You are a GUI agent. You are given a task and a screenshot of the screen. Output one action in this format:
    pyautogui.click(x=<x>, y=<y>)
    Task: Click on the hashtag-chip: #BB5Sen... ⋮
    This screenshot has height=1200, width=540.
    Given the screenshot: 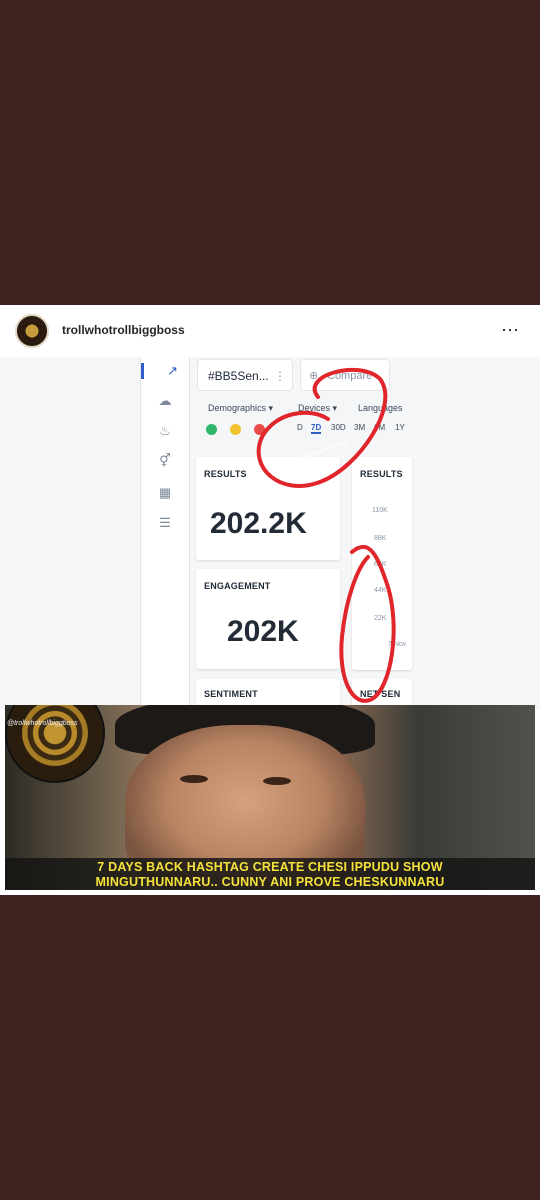 What is the action you would take?
    pyautogui.click(x=245, y=375)
    